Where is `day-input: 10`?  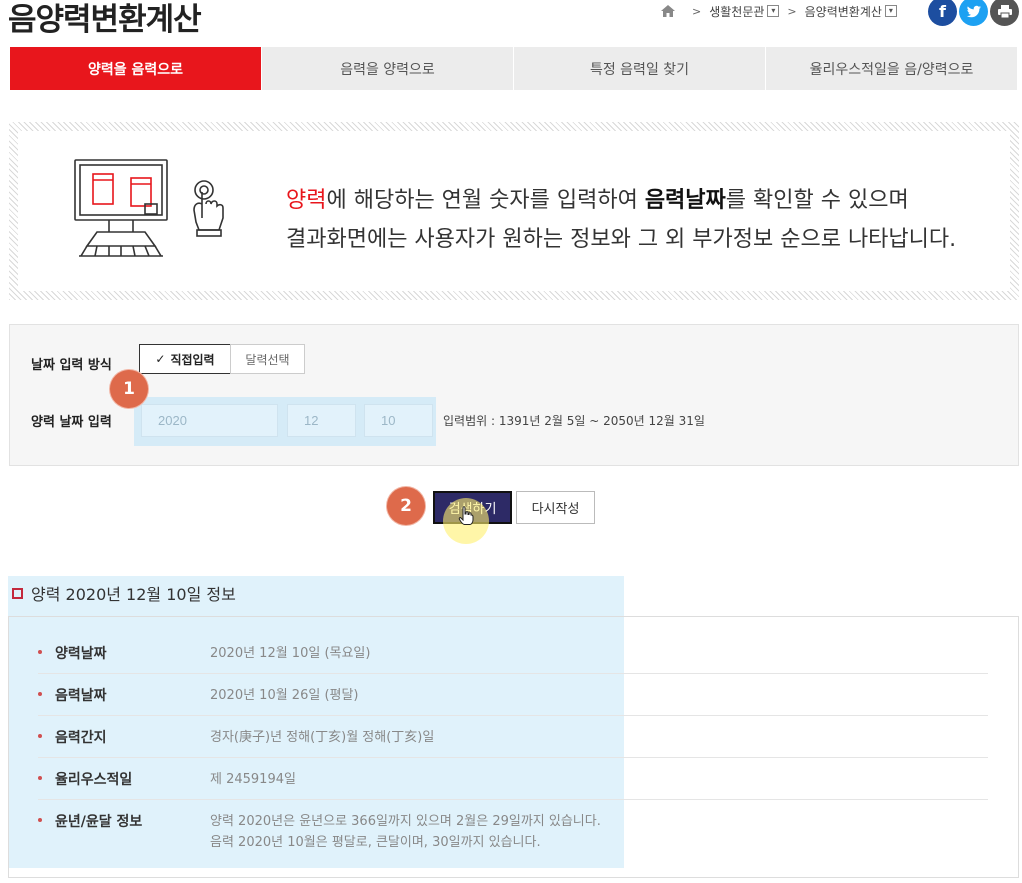
day-input: 10 is located at coordinates (398, 420).